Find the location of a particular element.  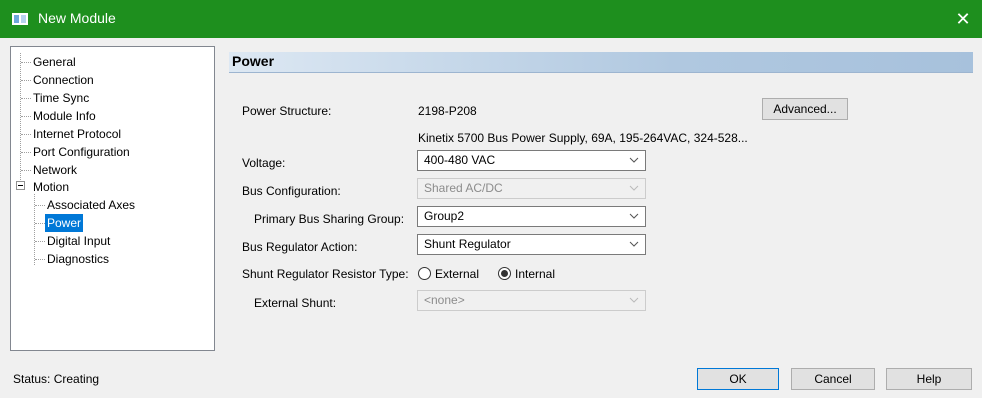

tree-item-motion: Motion is located at coordinates (51, 187).